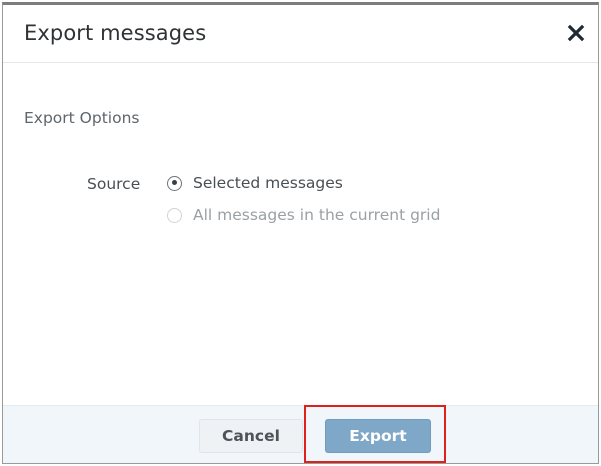 This screenshot has width=601, height=466. Describe the element at coordinates (576, 33) in the screenshot. I see `close-icon` at that location.